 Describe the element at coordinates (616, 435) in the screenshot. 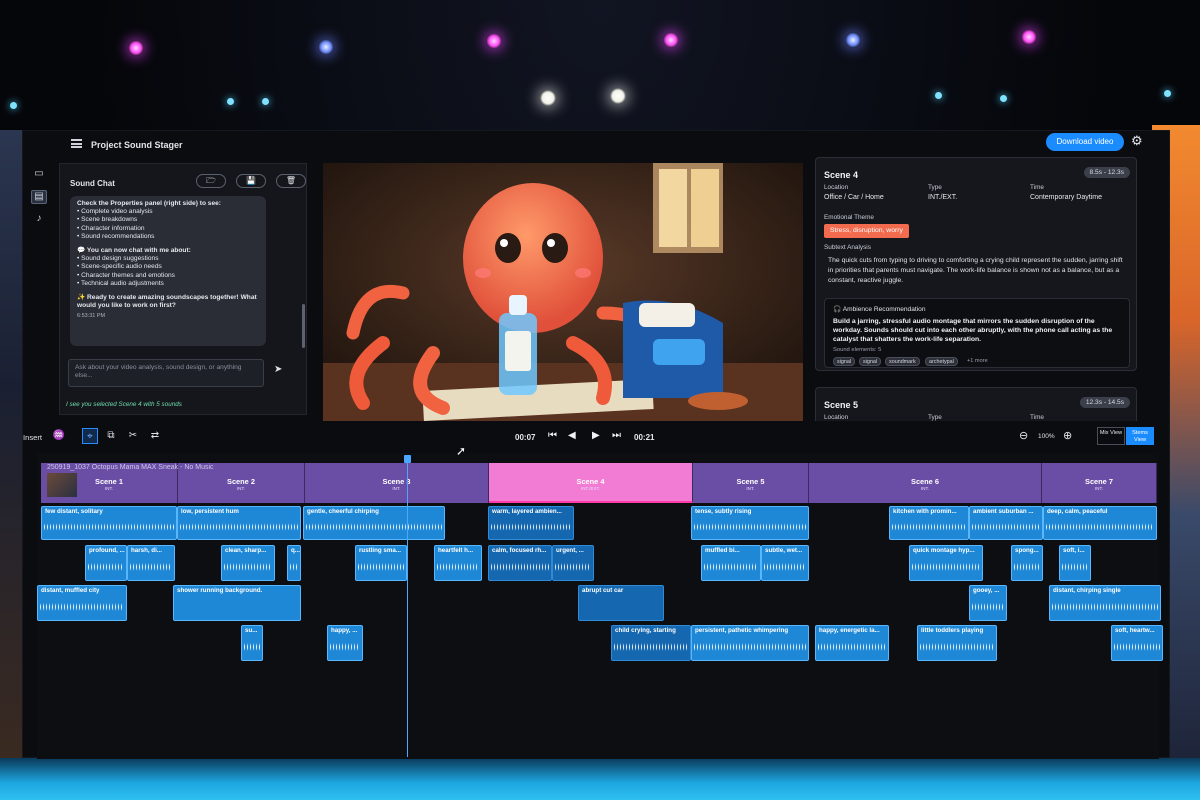

I see `step-forward-icon: ⏭` at that location.